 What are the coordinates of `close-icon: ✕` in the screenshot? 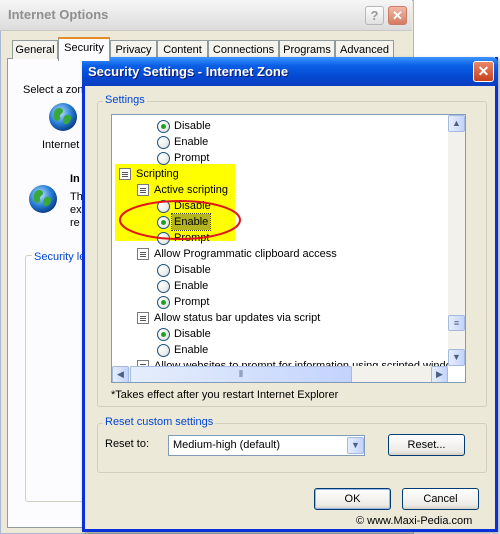 It's located at (483, 71).